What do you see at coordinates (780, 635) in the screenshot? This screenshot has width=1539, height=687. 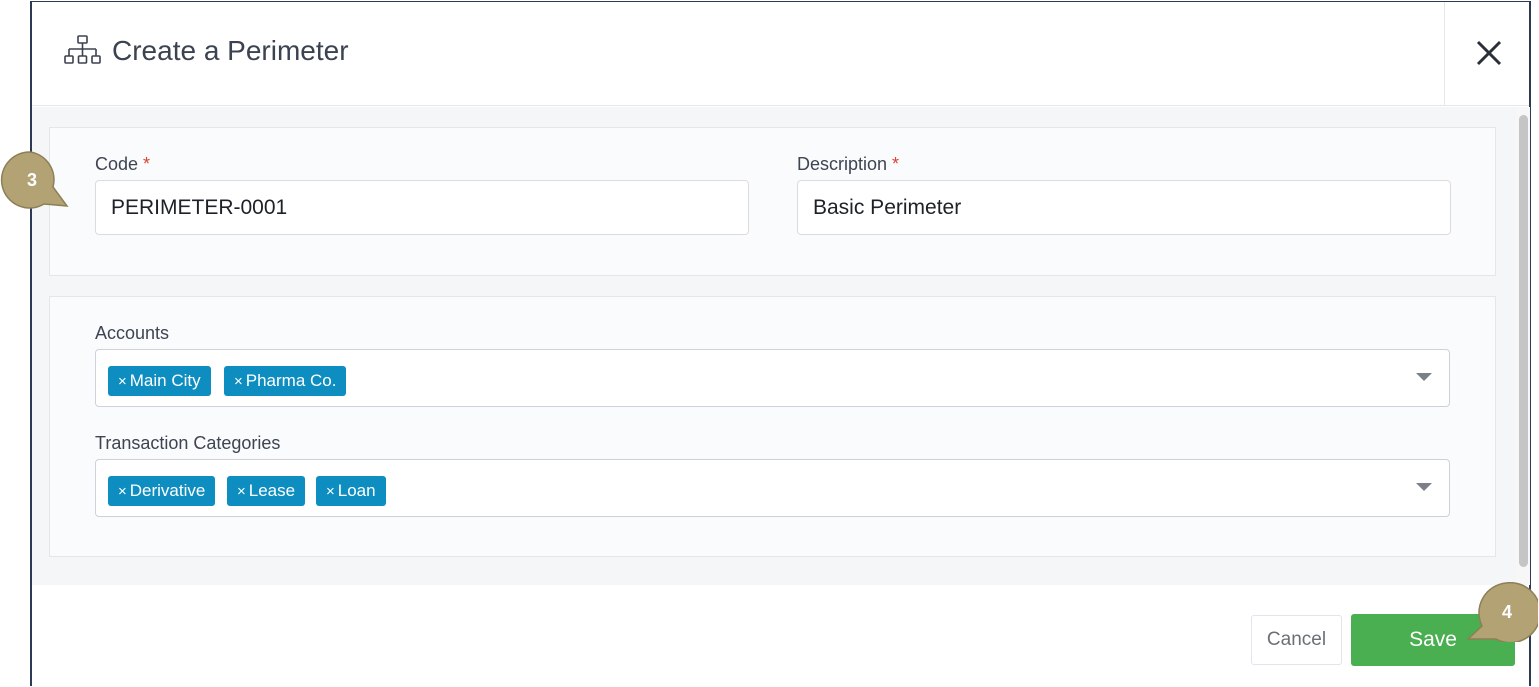 I see `dialog-footer: Cancel Save` at bounding box center [780, 635].